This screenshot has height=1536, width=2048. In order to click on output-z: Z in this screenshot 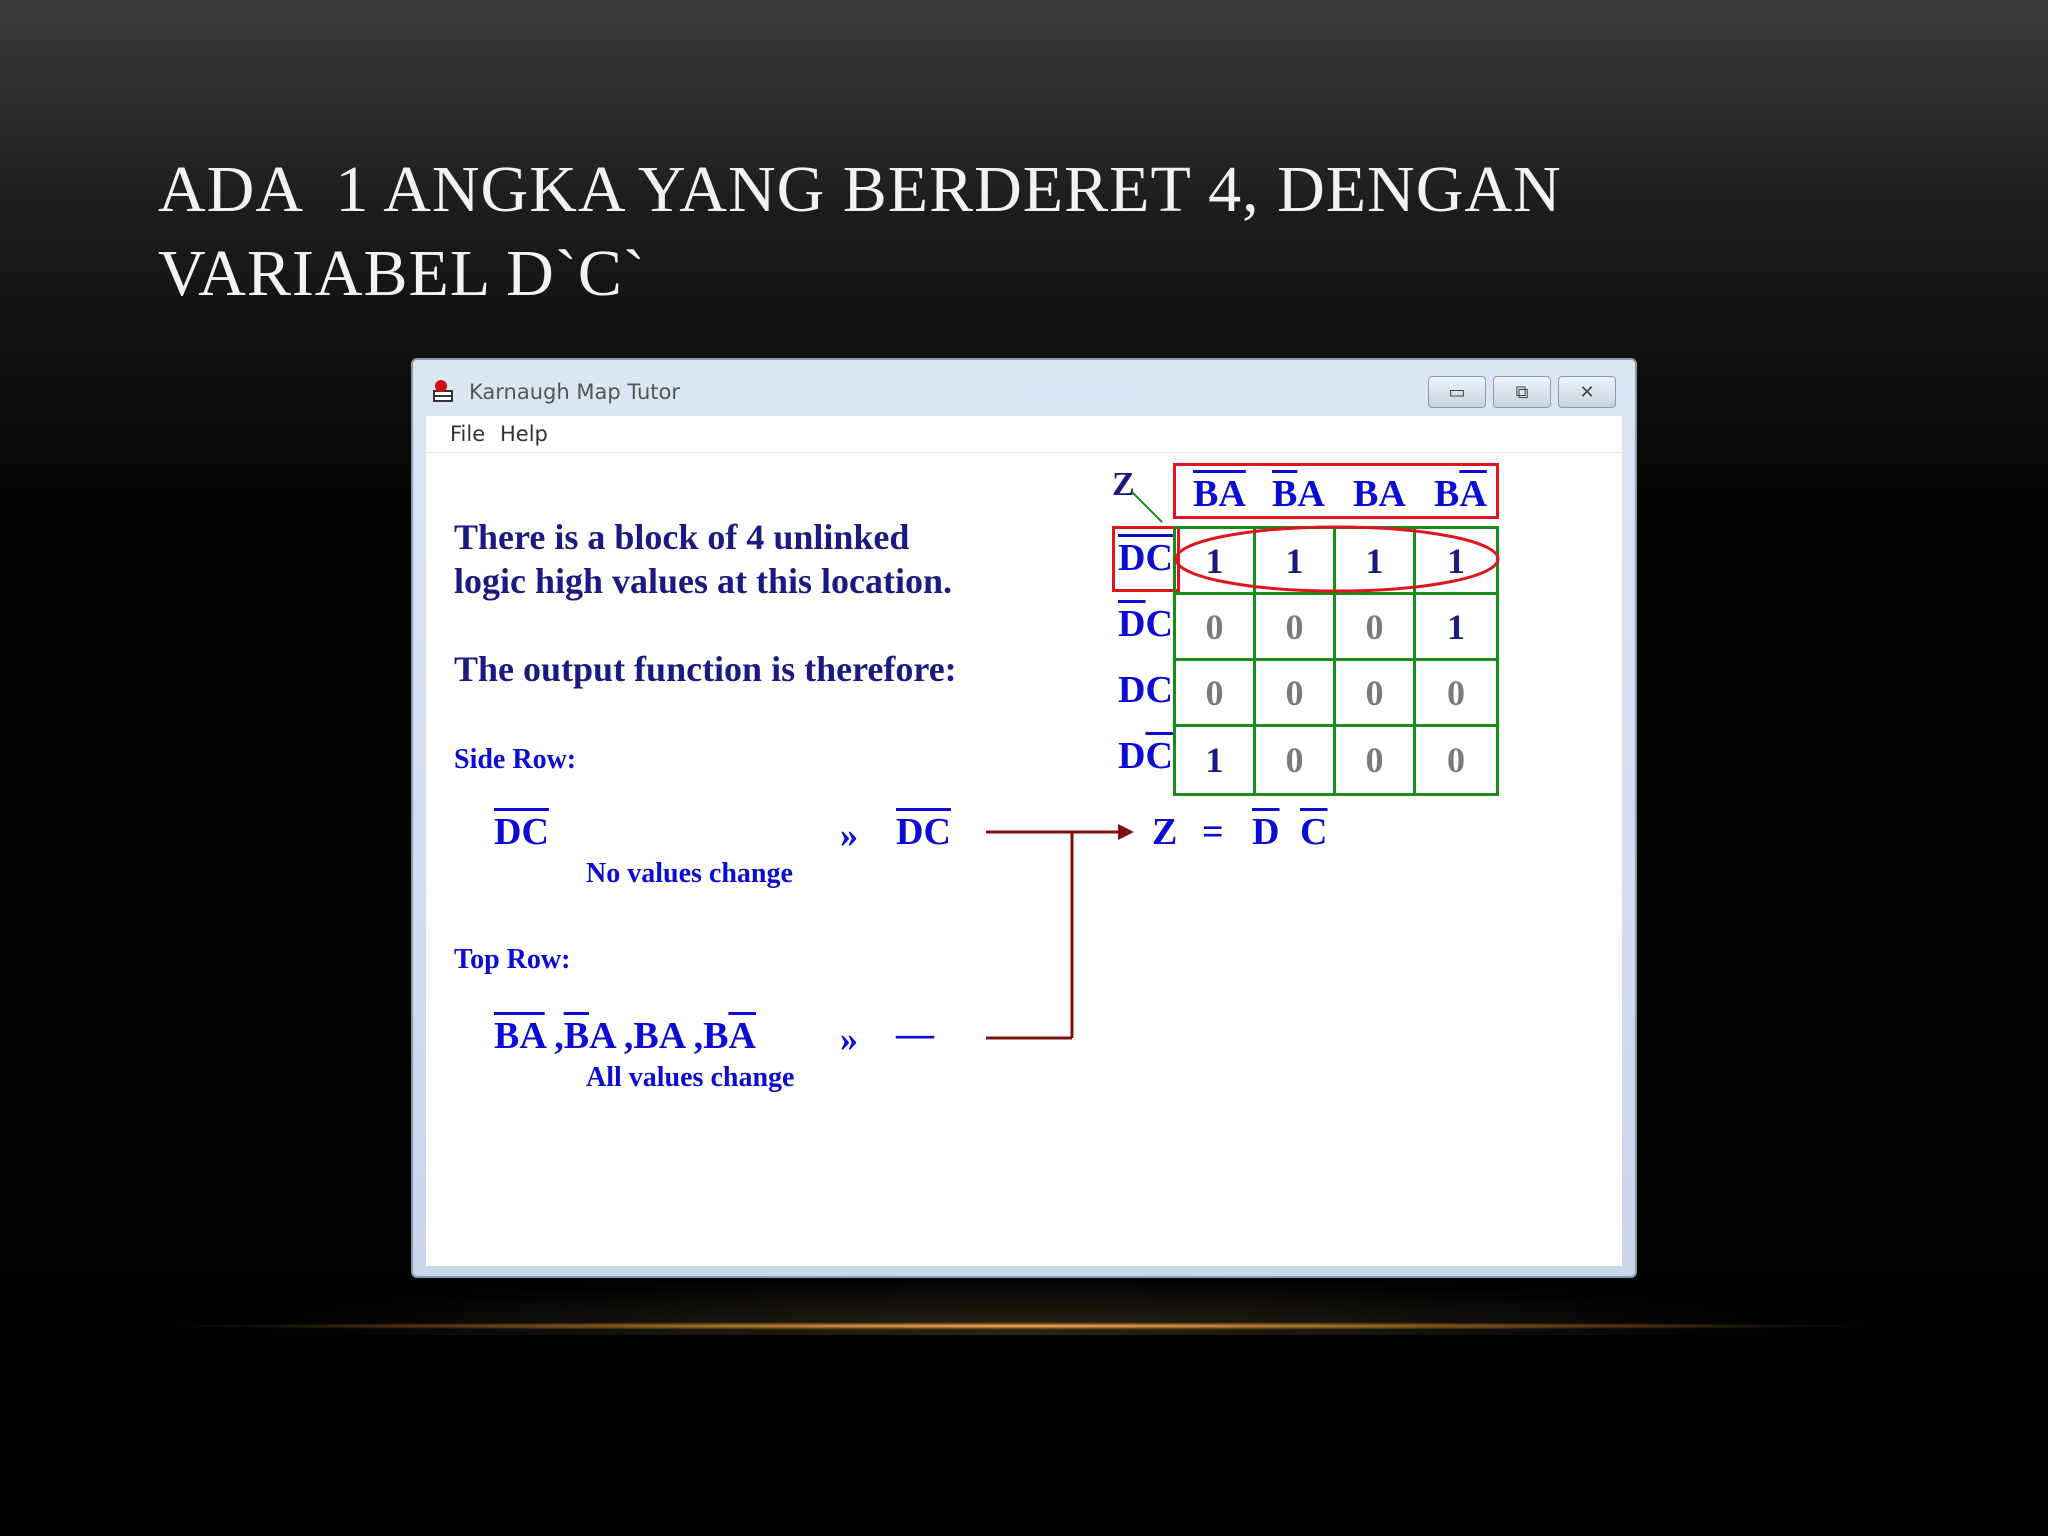, I will do `click(1165, 832)`.